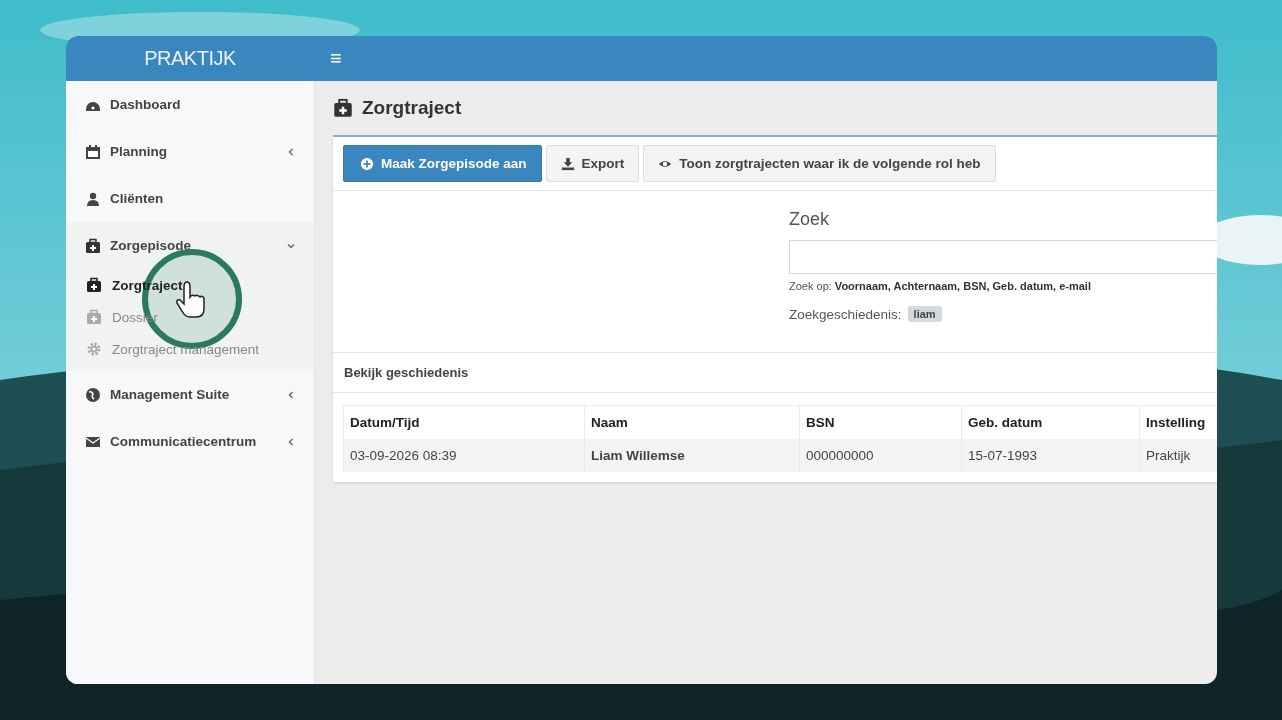 This screenshot has width=1282, height=720. I want to click on gear-icon, so click(94, 349).